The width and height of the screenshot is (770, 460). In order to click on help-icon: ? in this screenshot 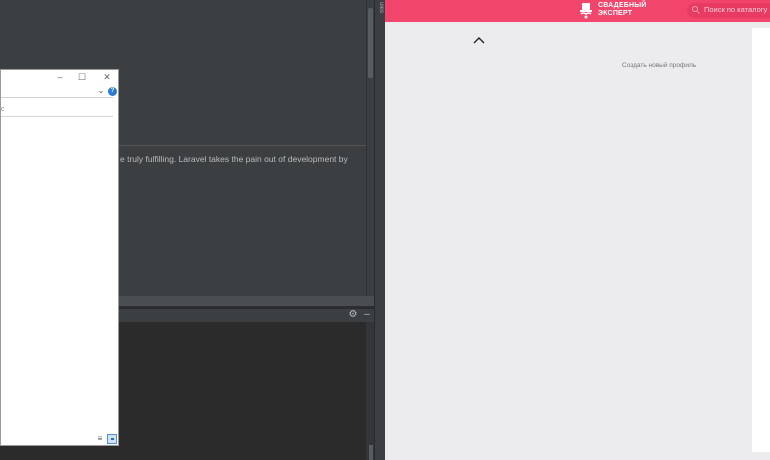, I will do `click(112, 91)`.